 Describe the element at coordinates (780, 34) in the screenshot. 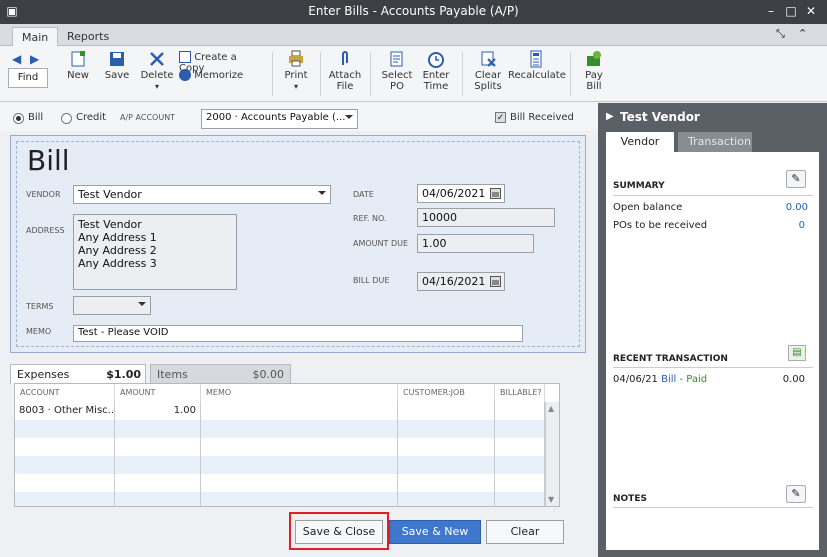

I see `expand-icon: ⤡` at that location.